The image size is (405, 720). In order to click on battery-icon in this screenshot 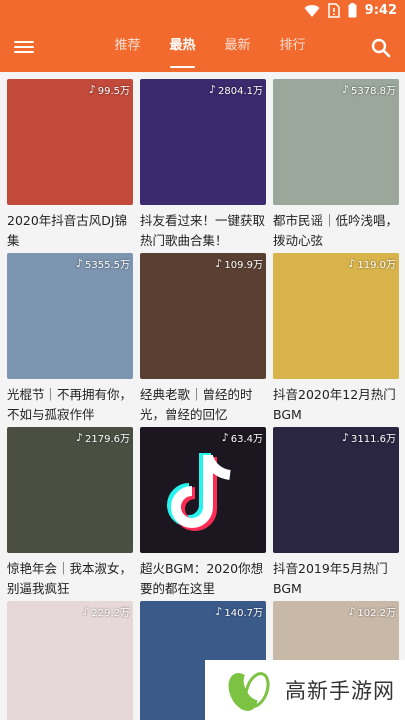, I will do `click(352, 10)`.